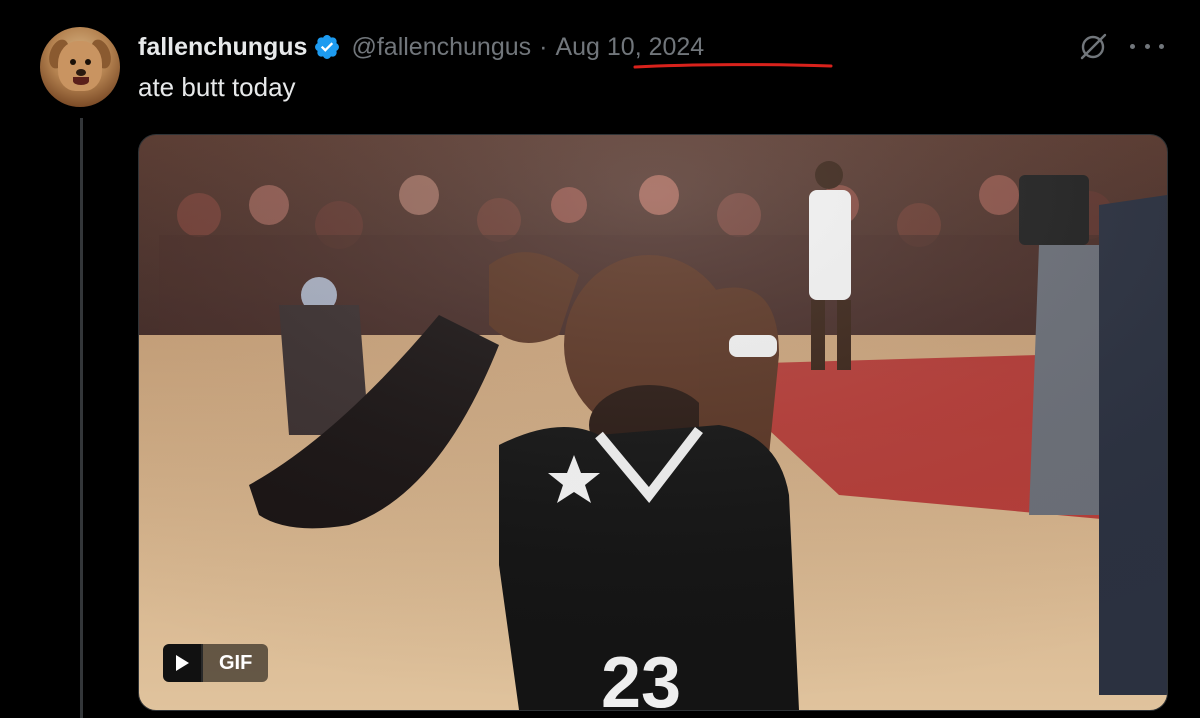 Image resolution: width=1200 pixels, height=718 pixels. Describe the element at coordinates (81, 418) in the screenshot. I see `thread-line` at that location.